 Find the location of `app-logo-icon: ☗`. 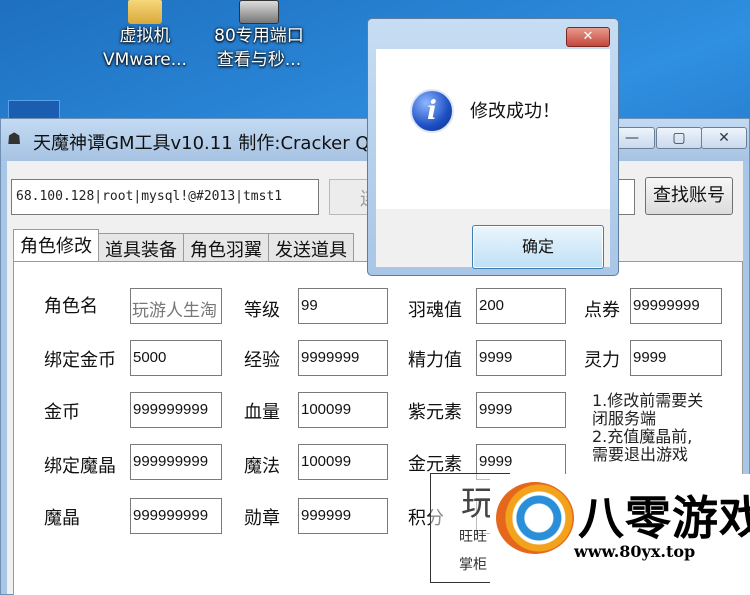

app-logo-icon: ☗ is located at coordinates (14, 138).